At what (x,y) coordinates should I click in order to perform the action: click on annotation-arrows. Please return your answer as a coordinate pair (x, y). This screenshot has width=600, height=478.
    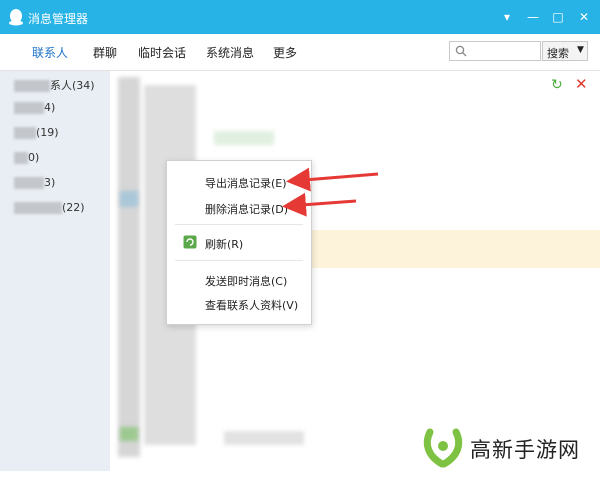
    Looking at the image, I should click on (330, 192).